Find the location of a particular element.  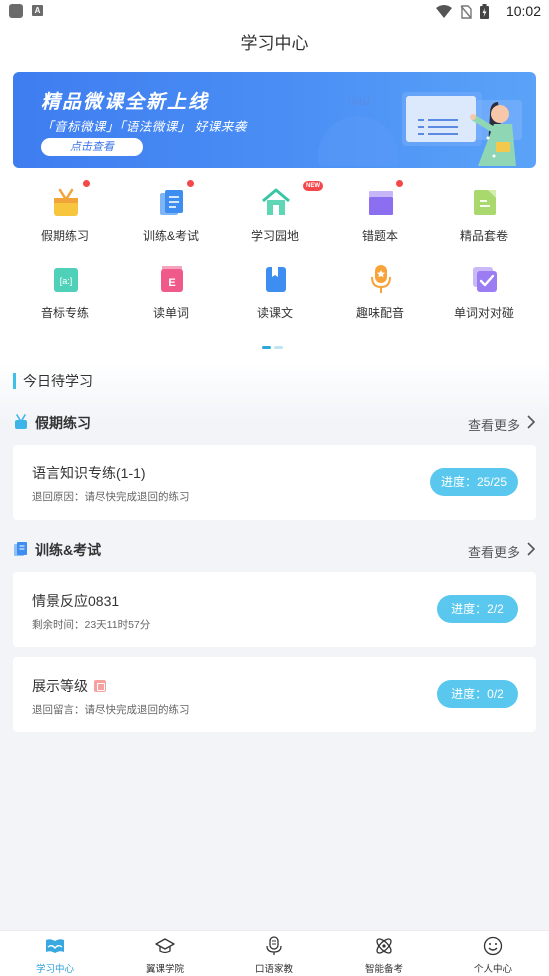

tab-personal-center: 个人中心 is located at coordinates (493, 953).